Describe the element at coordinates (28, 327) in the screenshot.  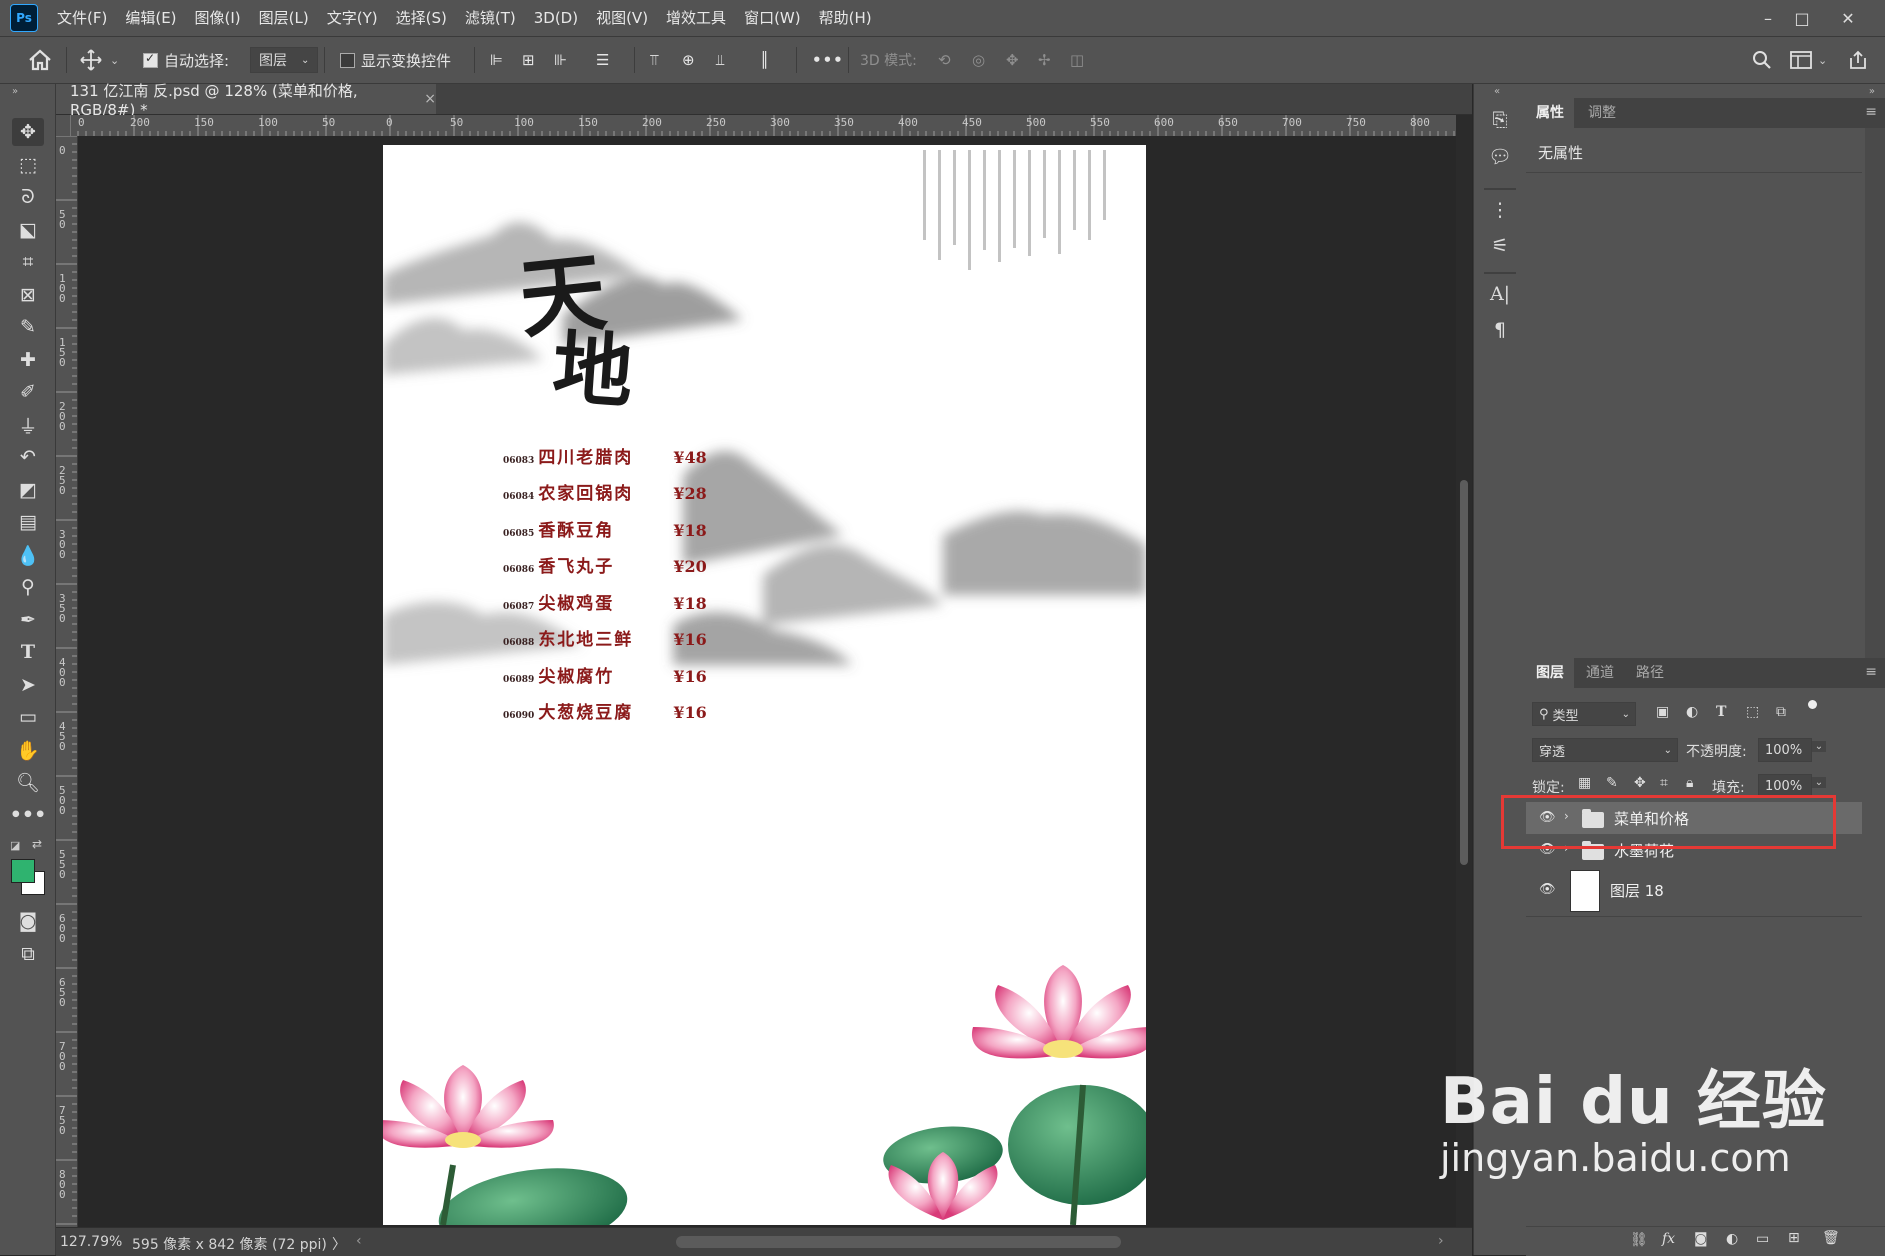
I see `eyedropper-tool-icon: ✎` at that location.